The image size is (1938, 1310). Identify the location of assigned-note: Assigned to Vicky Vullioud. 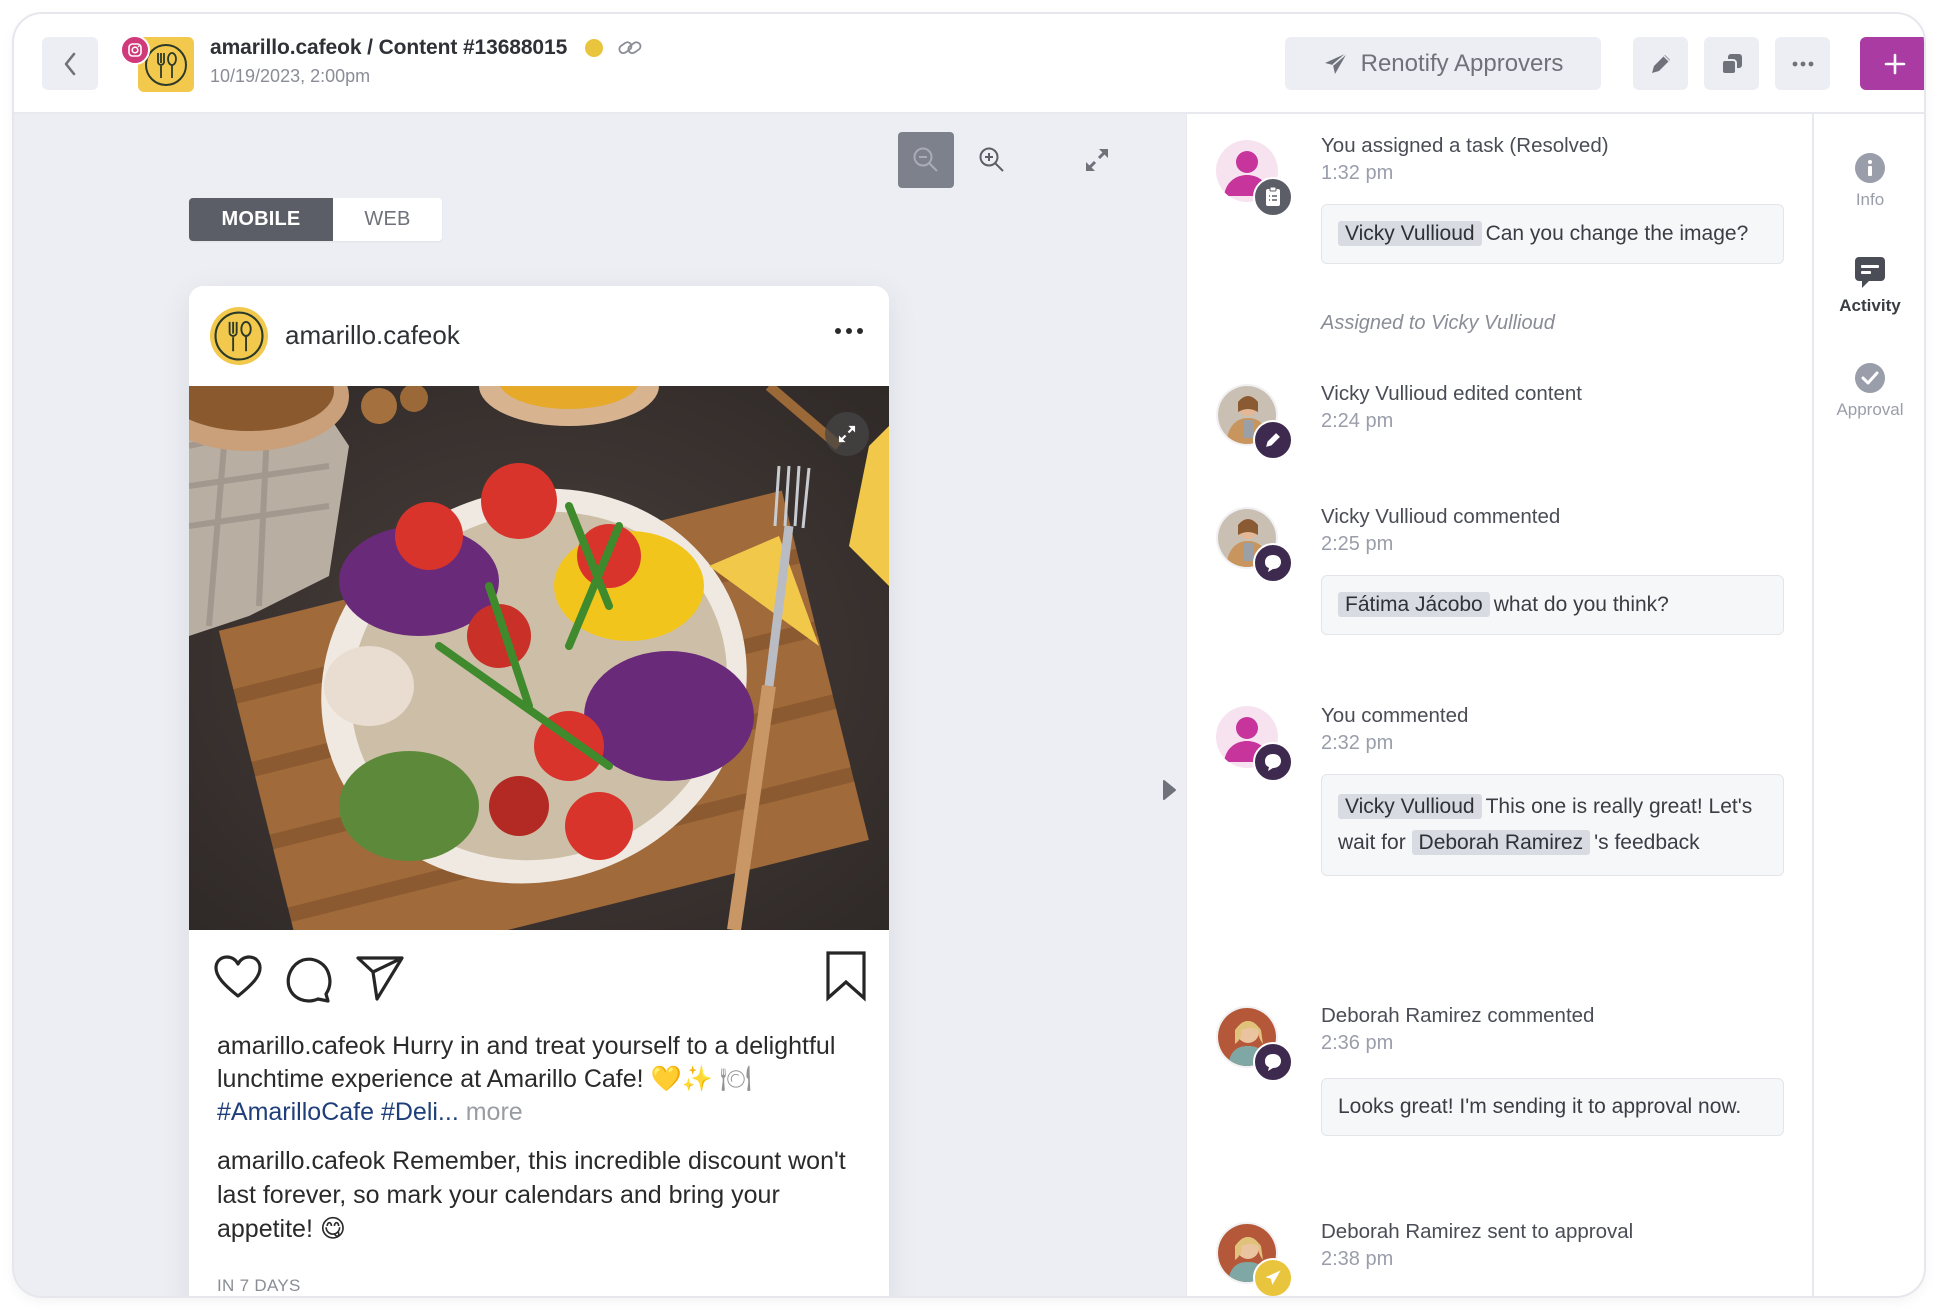
(1438, 323).